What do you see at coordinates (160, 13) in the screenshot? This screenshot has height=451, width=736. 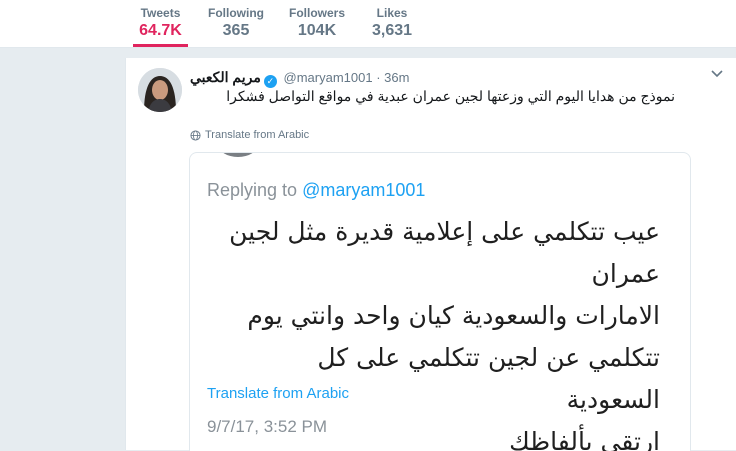 I see `stat-label: Tweets` at bounding box center [160, 13].